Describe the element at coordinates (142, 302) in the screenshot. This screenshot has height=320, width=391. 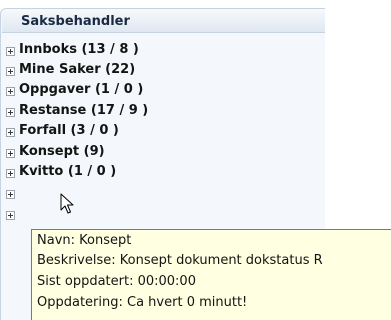
I see `tooltip-update-interval: Oppdatering: Ca hvert 0 minutt!` at that location.